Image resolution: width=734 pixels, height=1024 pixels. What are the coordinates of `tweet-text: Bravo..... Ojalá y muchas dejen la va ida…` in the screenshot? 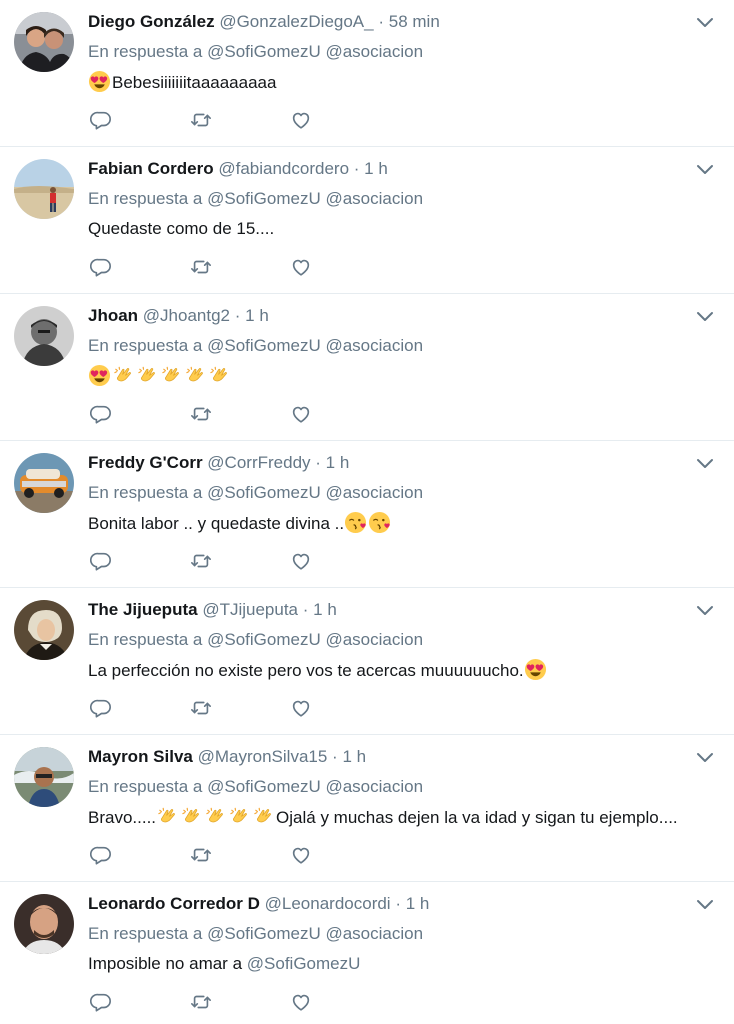 It's located at (383, 817).